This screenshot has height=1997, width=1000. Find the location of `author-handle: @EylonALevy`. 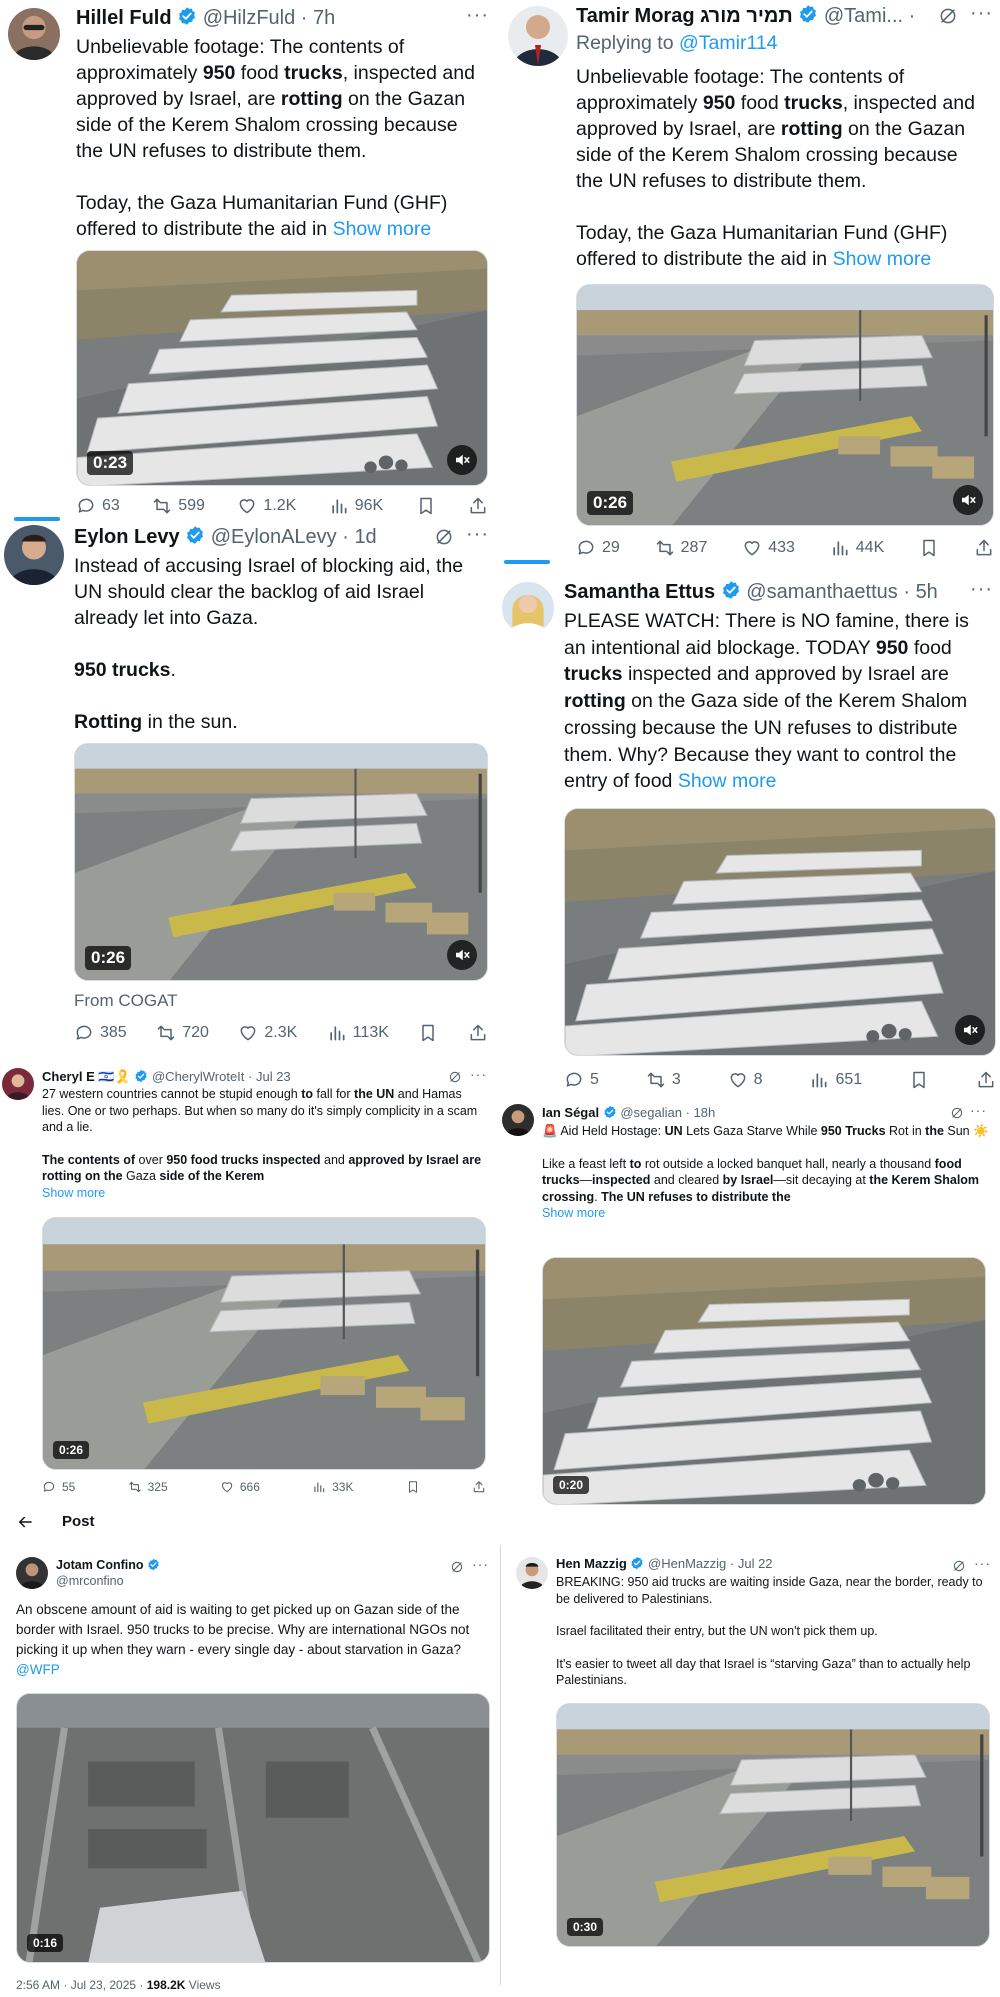

author-handle: @EylonALevy is located at coordinates (274, 537).